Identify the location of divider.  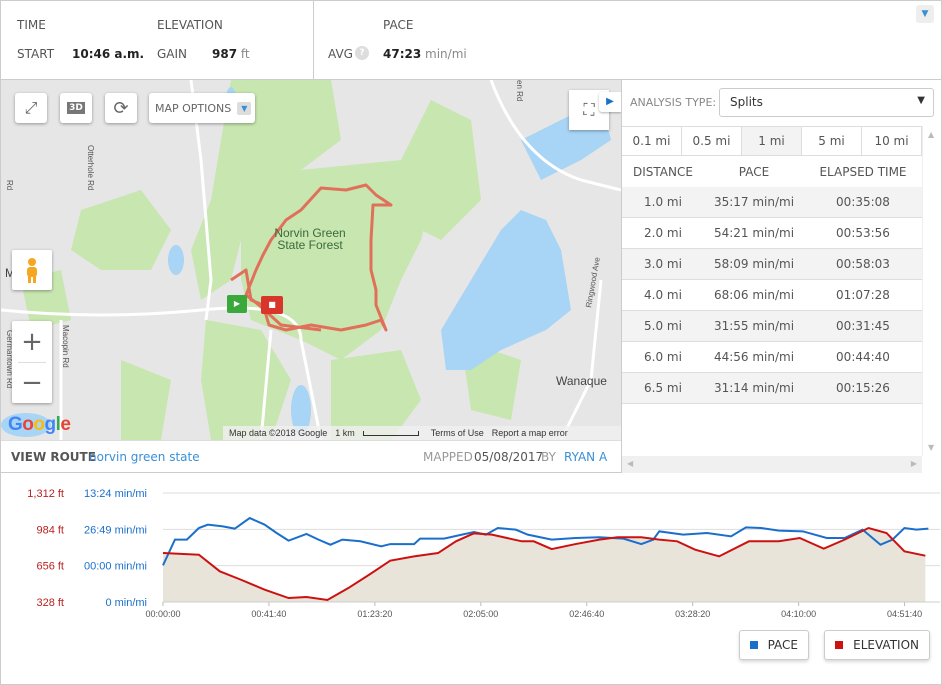
(313, 40).